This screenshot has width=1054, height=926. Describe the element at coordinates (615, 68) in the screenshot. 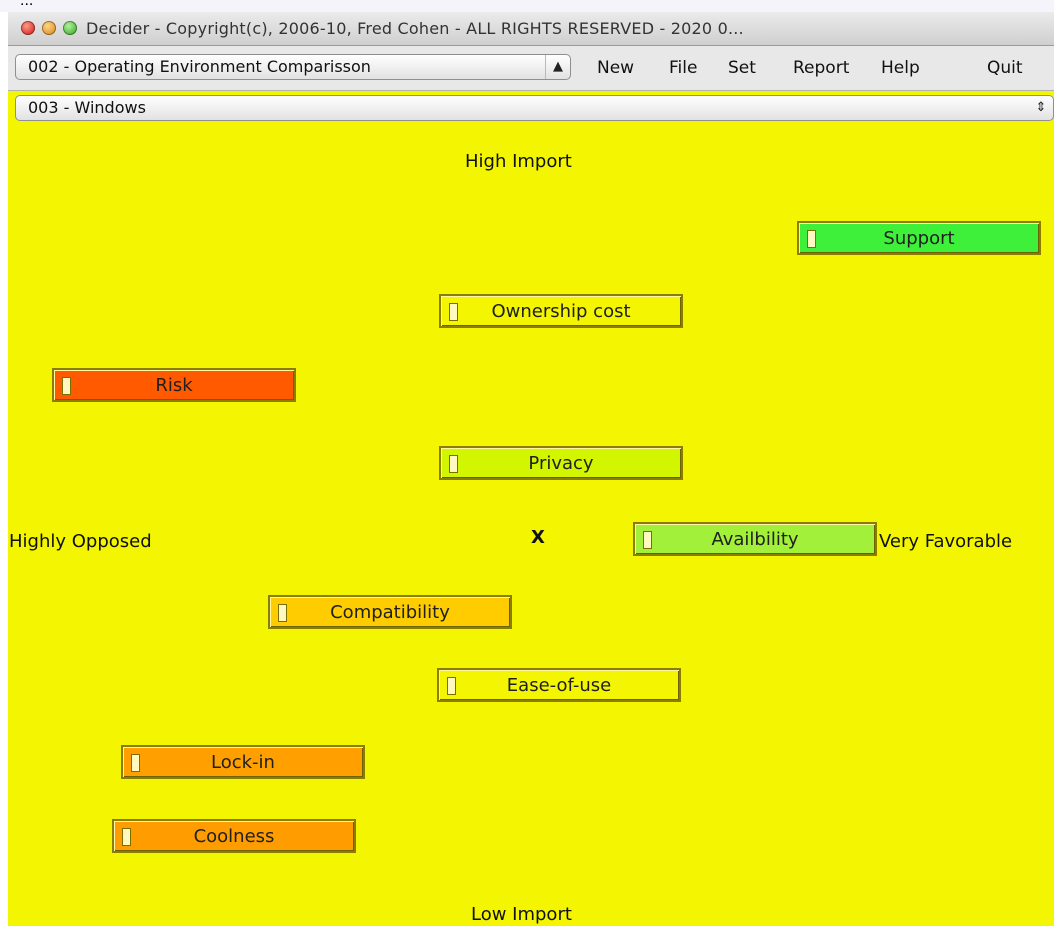

I see `menu-new: New` at that location.